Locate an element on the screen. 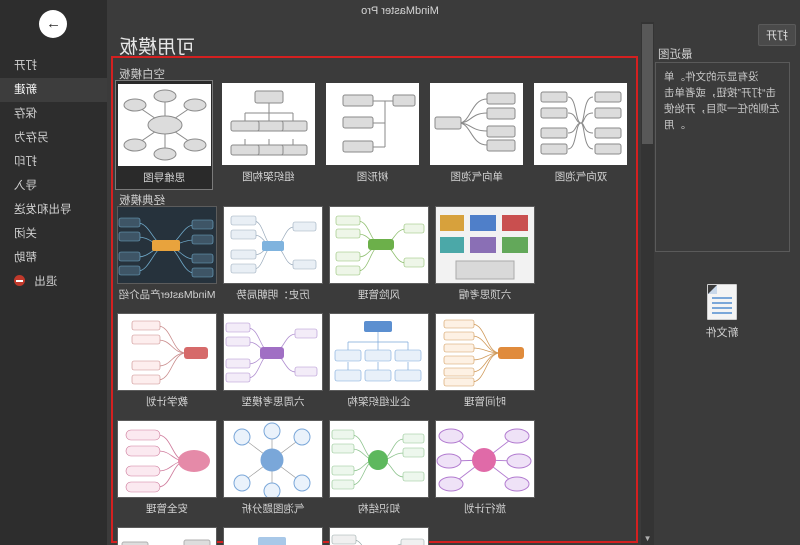 The image size is (800, 545). blank-template-label: 树形图 is located at coordinates (372, 177).